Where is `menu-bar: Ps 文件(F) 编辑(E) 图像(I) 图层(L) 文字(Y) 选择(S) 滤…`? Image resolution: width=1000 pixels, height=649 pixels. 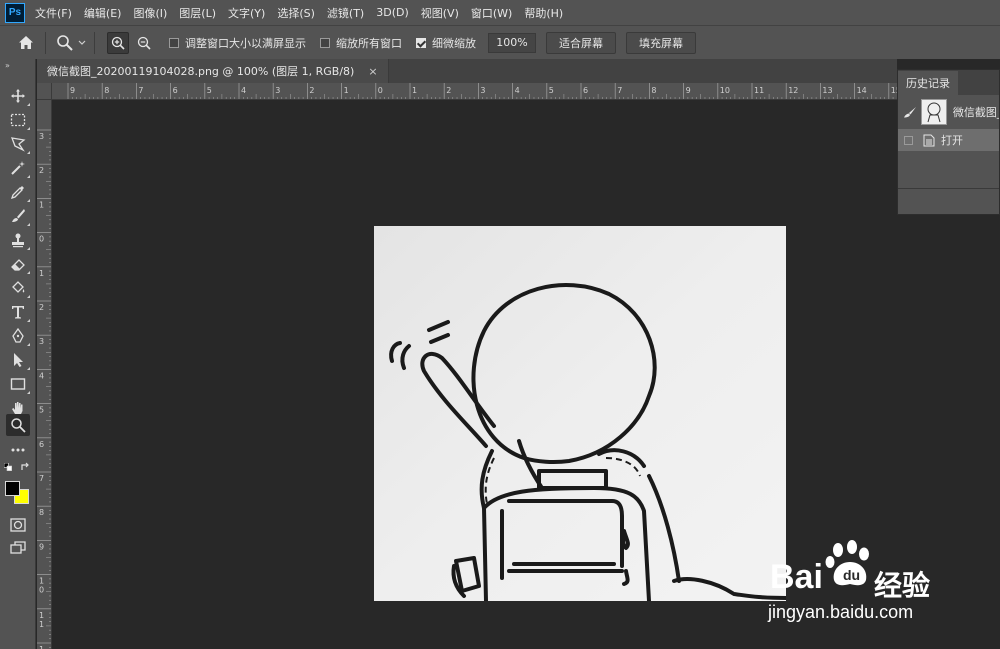 menu-bar: Ps 文件(F) 编辑(E) 图像(I) 图层(L) 文字(Y) 选择(S) 滤… is located at coordinates (500, 12).